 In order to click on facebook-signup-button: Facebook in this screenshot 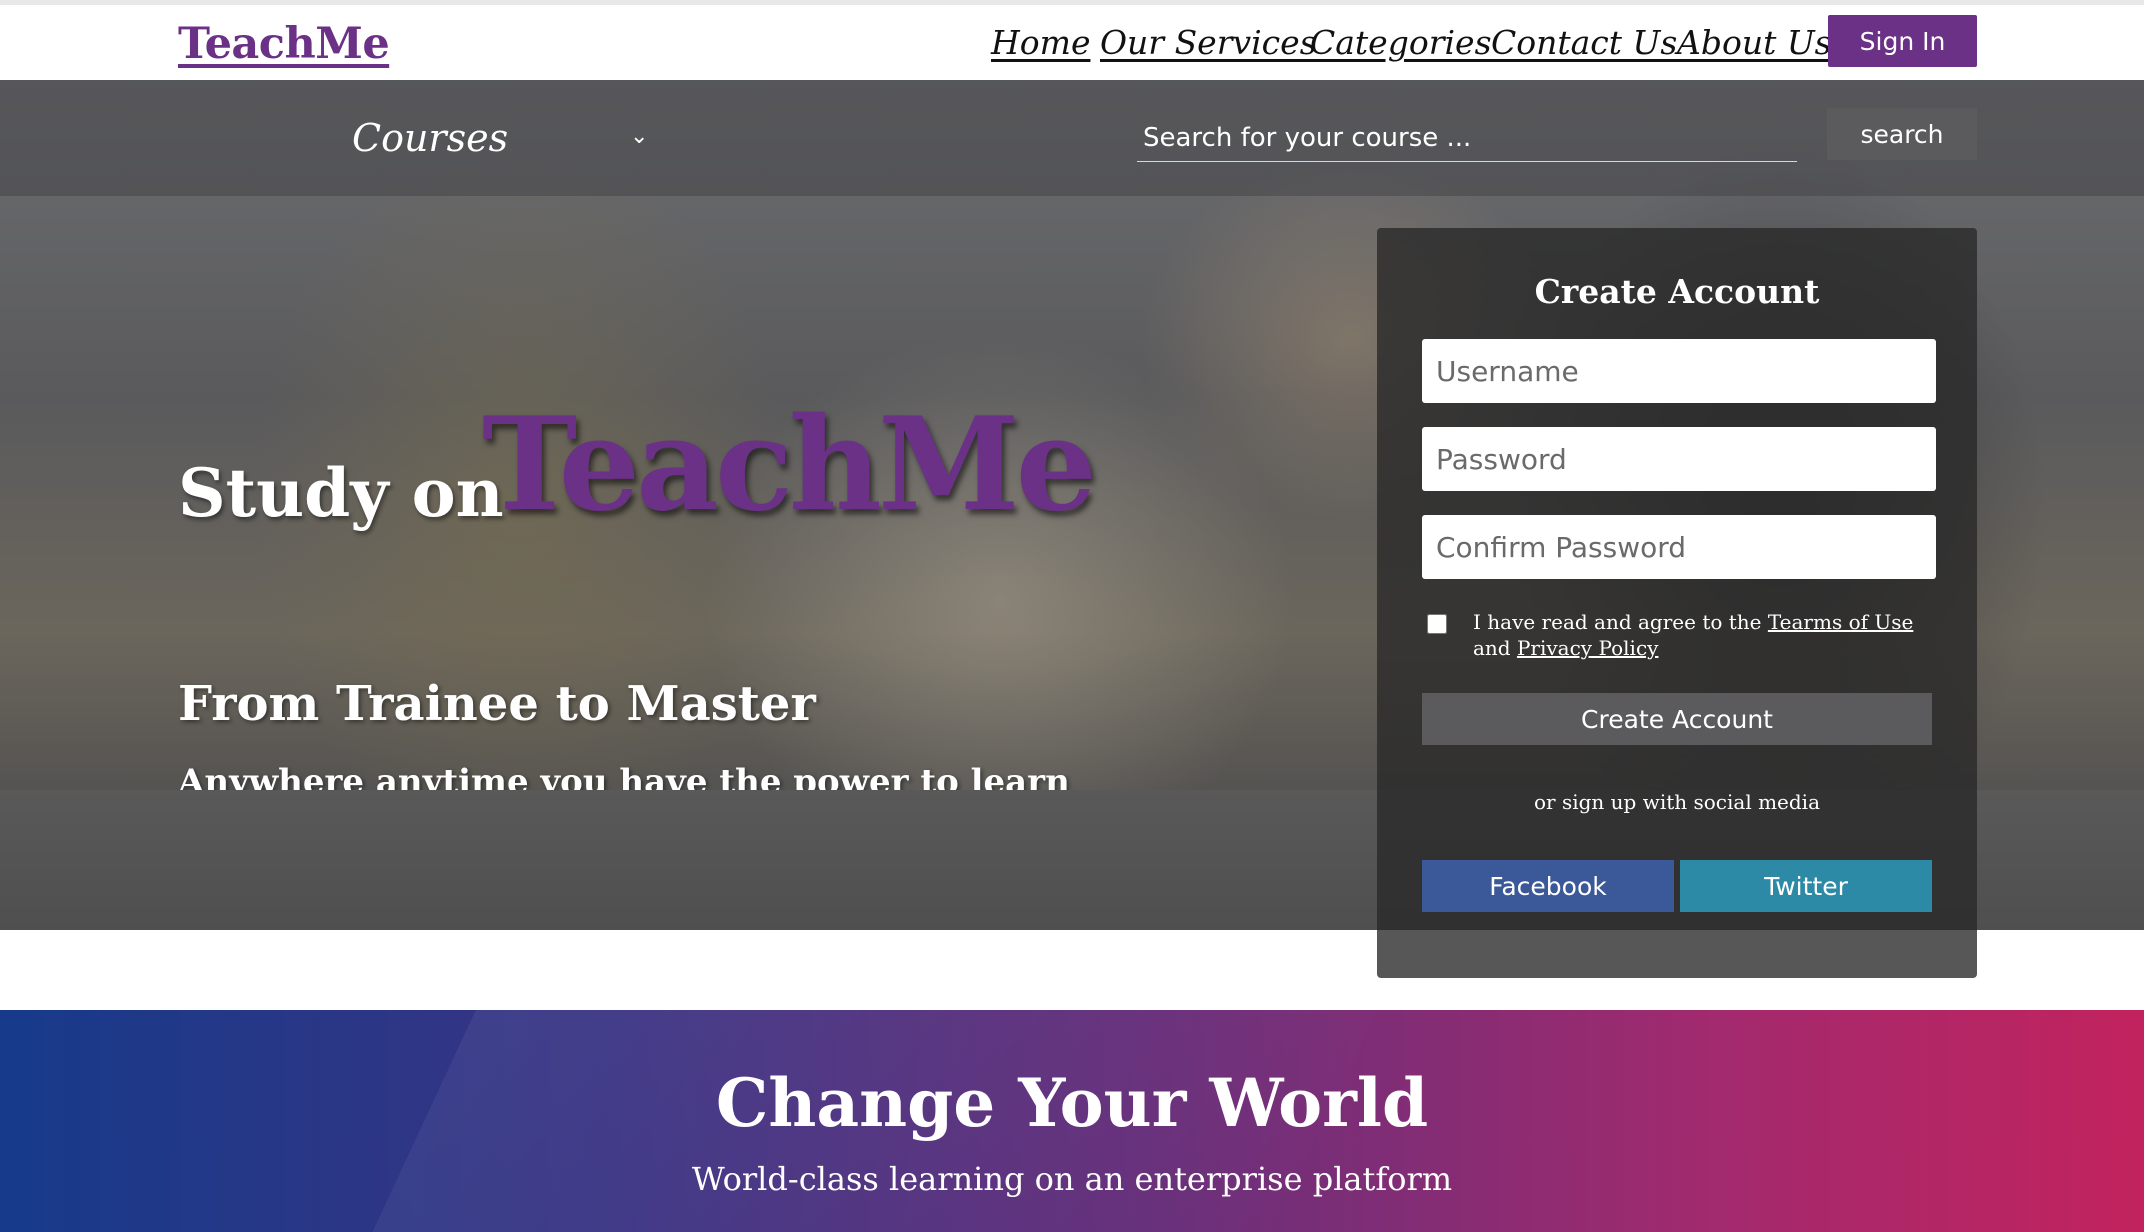, I will do `click(1548, 886)`.